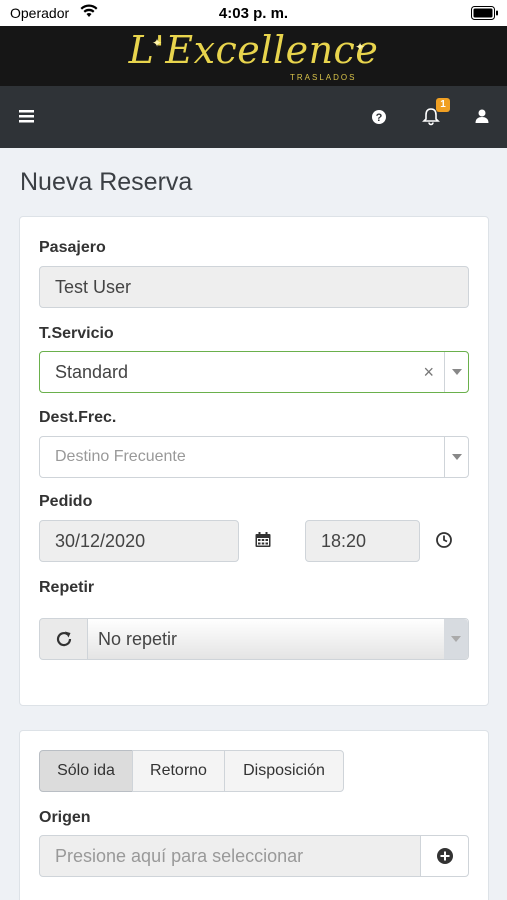  I want to click on pedido-date-field: 30/12/2020, so click(139, 541).